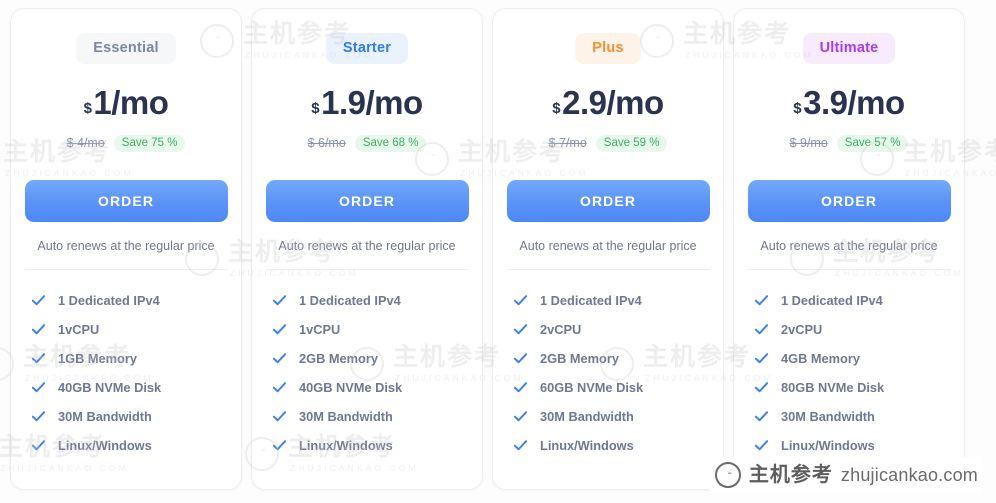 The width and height of the screenshot is (996, 503). Describe the element at coordinates (85, 143) in the screenshot. I see `old-price: $ 4/mo` at that location.